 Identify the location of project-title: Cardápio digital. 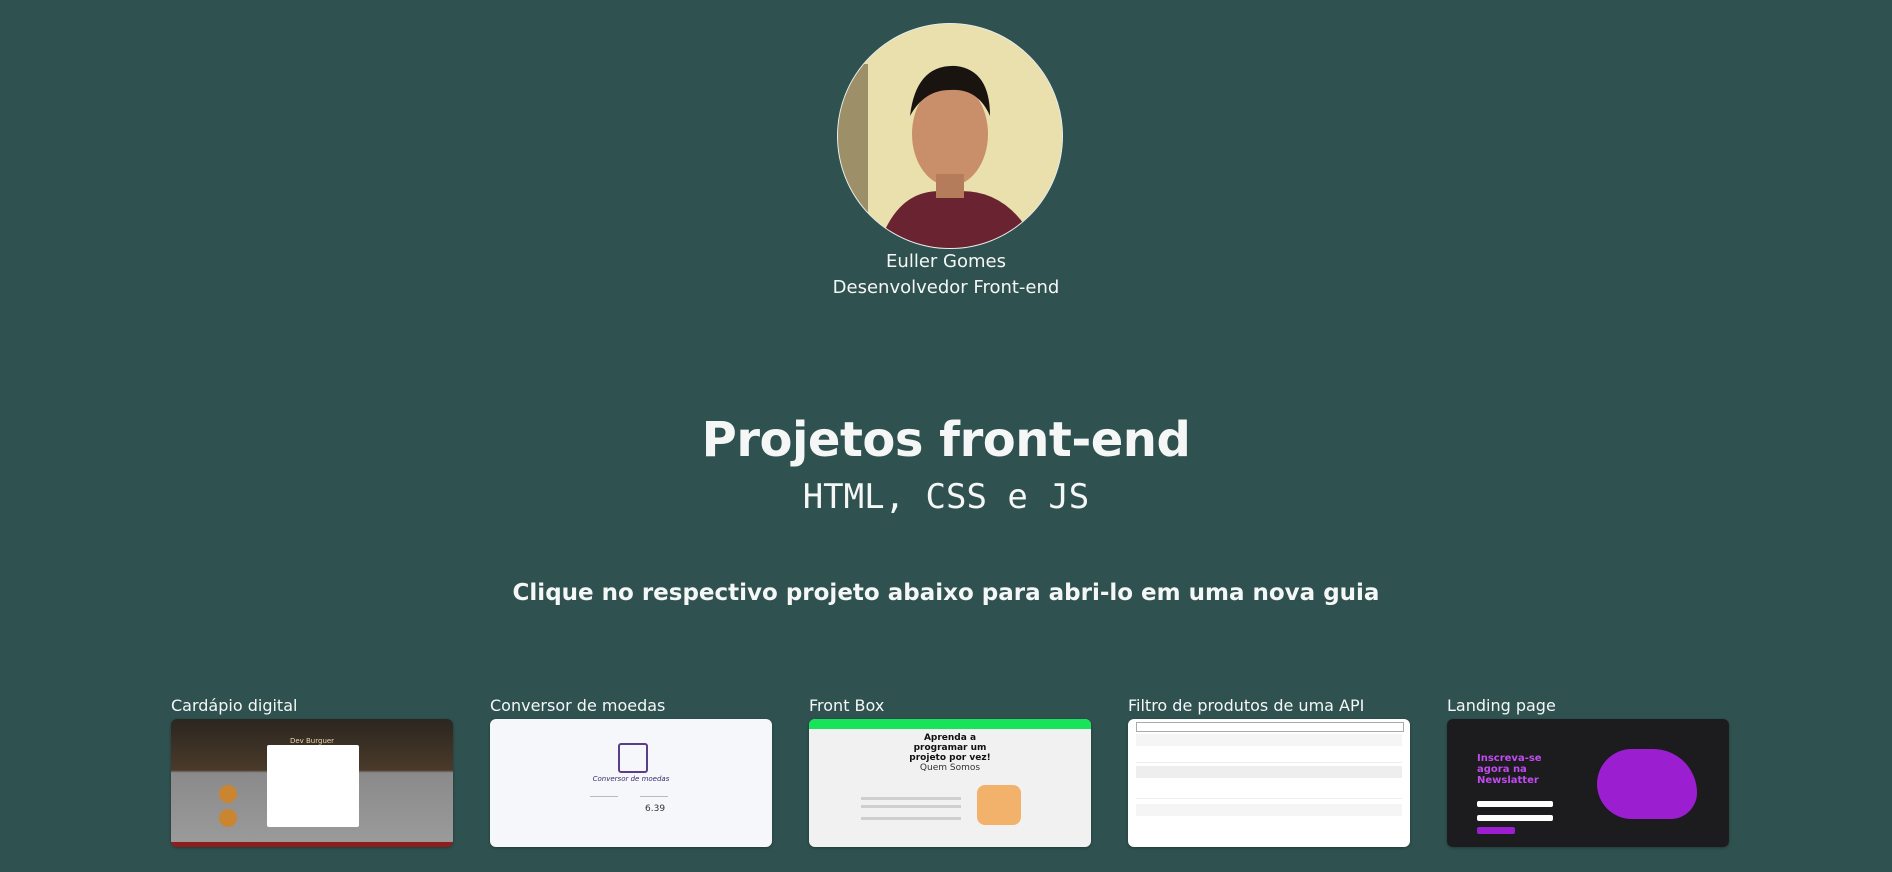
(234, 705).